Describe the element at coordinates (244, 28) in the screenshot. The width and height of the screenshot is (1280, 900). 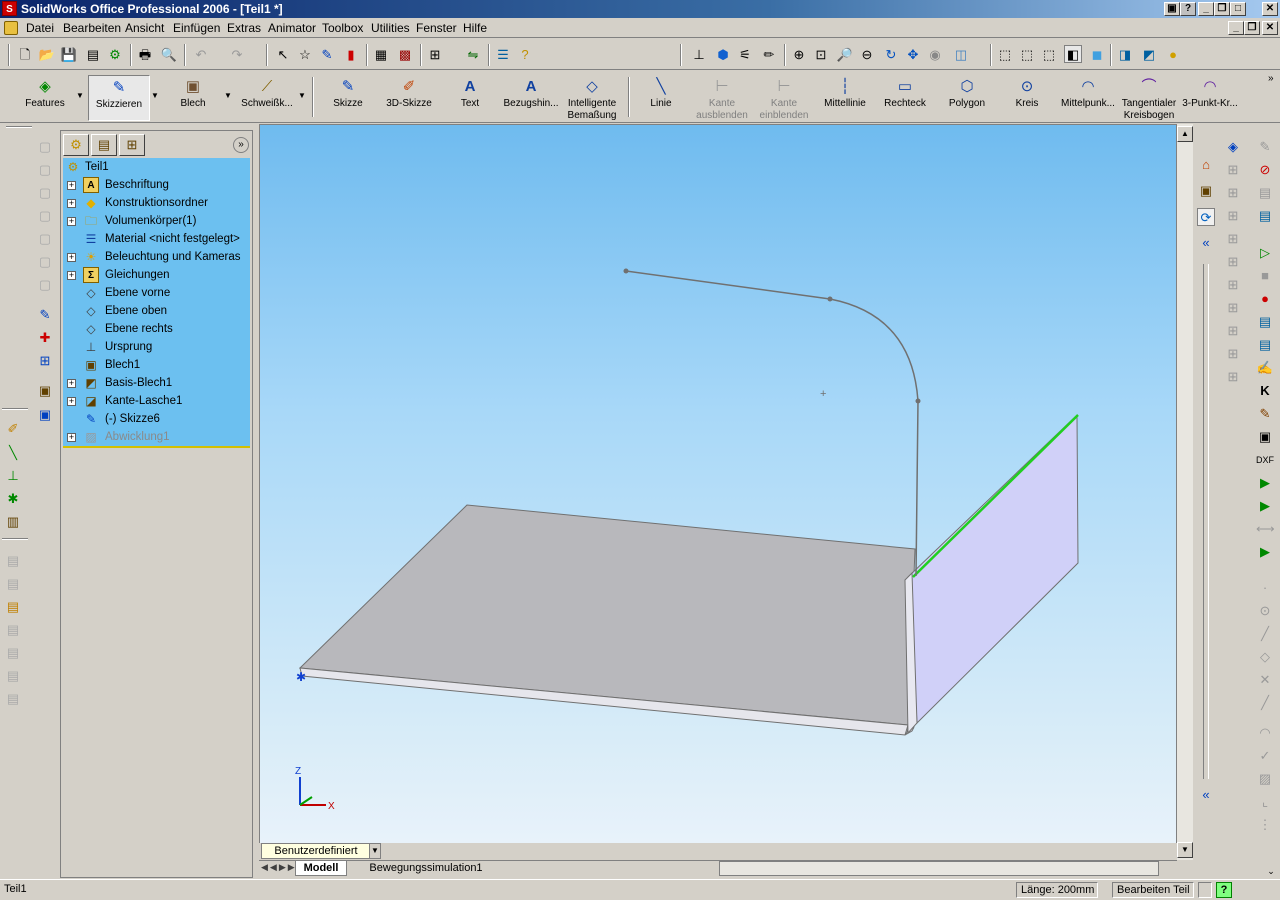
I see `menu-extras: Extras` at that location.